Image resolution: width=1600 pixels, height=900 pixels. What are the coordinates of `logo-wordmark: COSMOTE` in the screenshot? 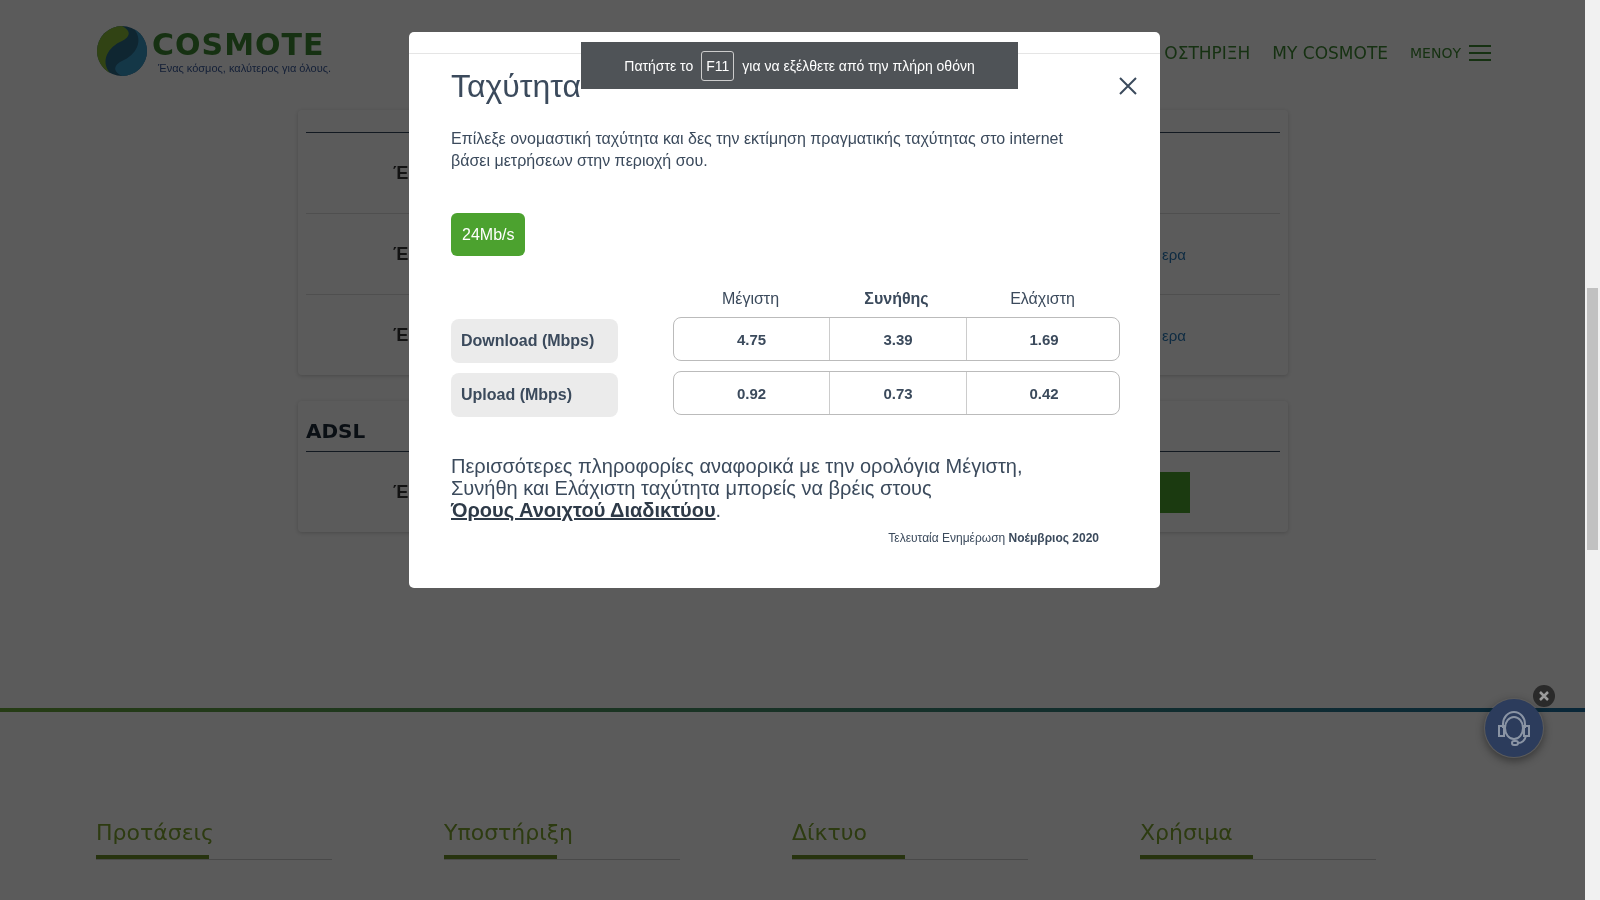 It's located at (239, 45).